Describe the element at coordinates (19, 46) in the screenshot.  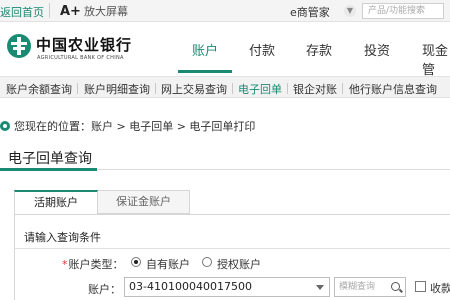
I see `abc-logo-icon` at that location.